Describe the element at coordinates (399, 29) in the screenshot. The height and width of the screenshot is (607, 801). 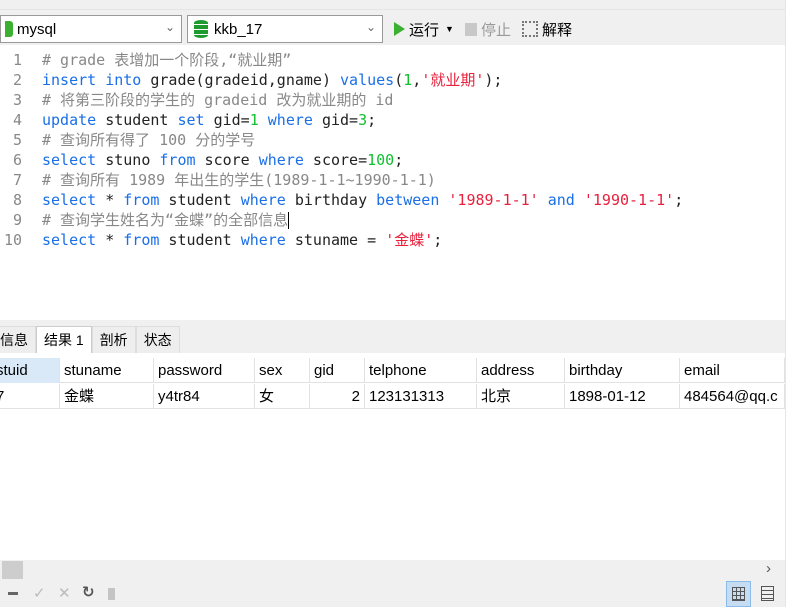
I see `play-icon` at that location.